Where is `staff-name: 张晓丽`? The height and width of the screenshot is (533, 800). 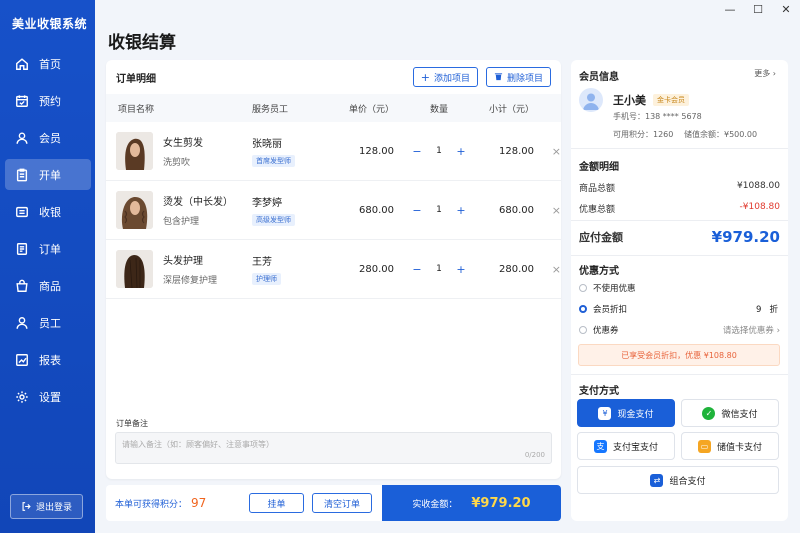
staff-name: 张晓丽 is located at coordinates (289, 142).